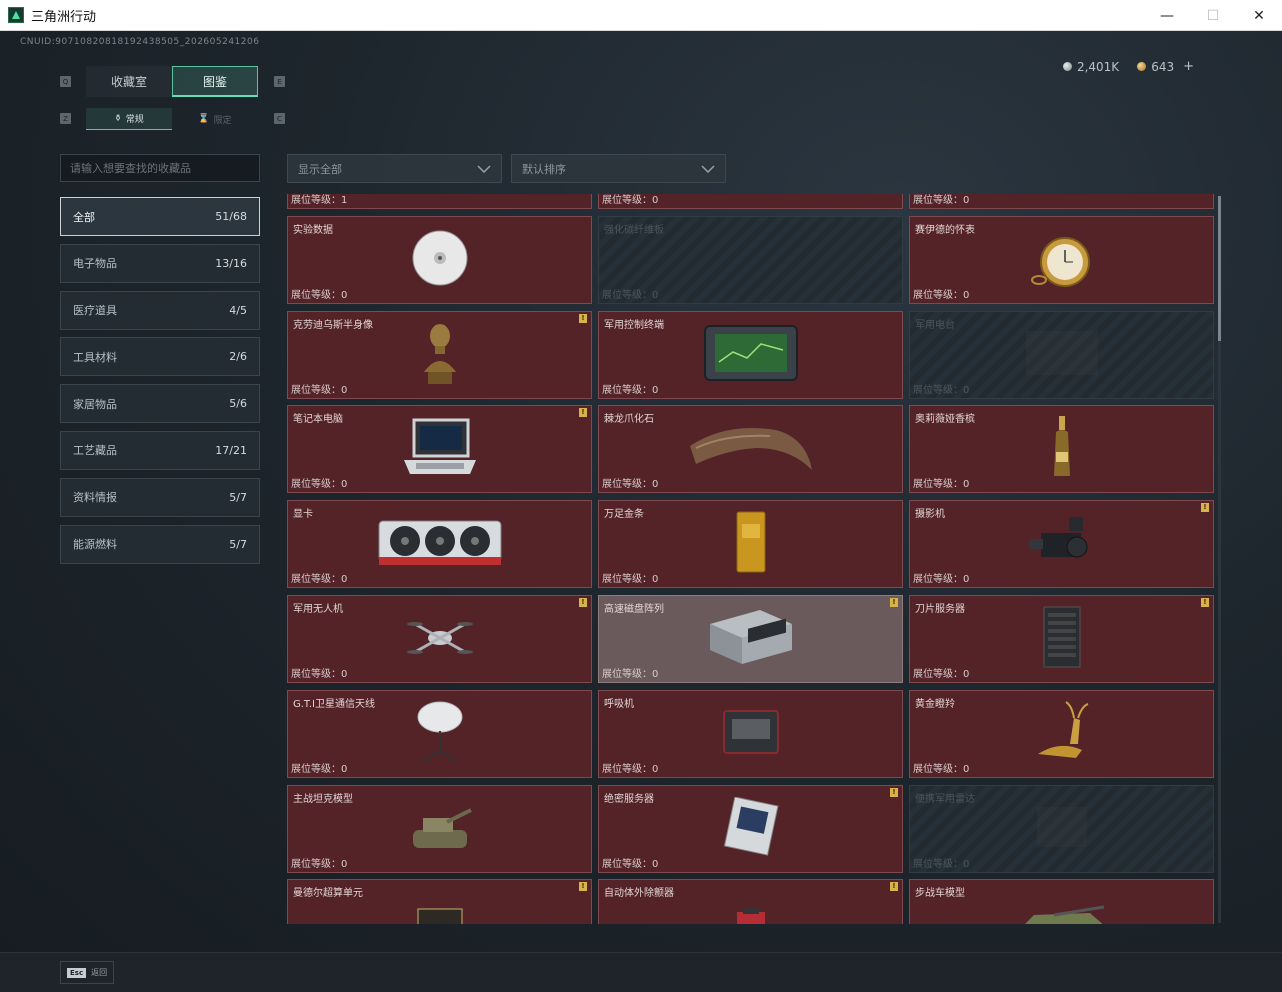 Image resolution: width=1282 pixels, height=992 pixels. What do you see at coordinates (215, 81) in the screenshot?
I see `tab-catalog: 图鉴` at bounding box center [215, 81].